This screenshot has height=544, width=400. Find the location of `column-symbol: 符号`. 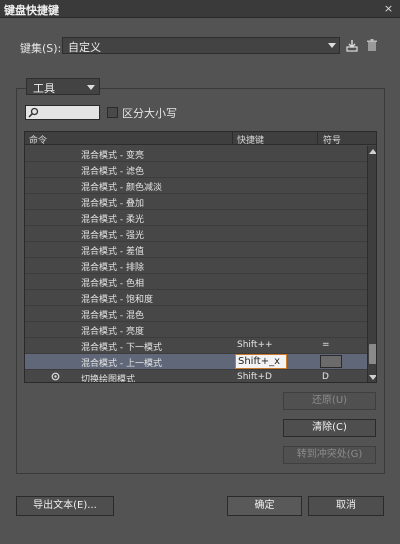

column-symbol: 符号 is located at coordinates (332, 139).